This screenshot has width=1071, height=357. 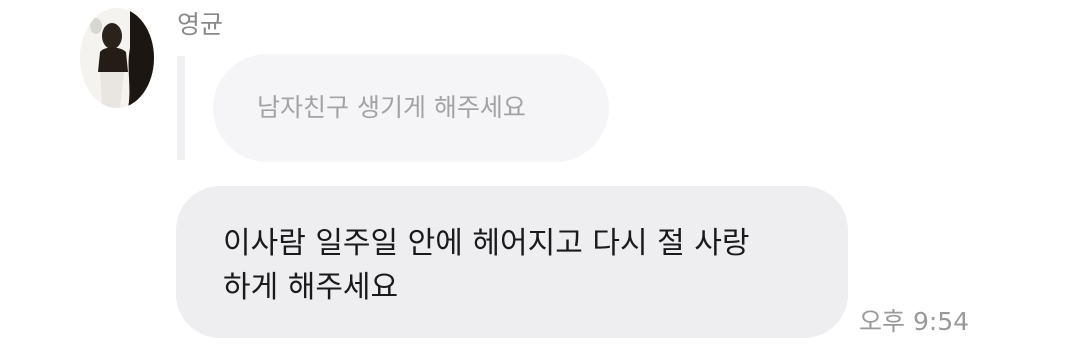 I want to click on quoted-message-text: 남자친구 생기게 해주세요, so click(x=391, y=107).